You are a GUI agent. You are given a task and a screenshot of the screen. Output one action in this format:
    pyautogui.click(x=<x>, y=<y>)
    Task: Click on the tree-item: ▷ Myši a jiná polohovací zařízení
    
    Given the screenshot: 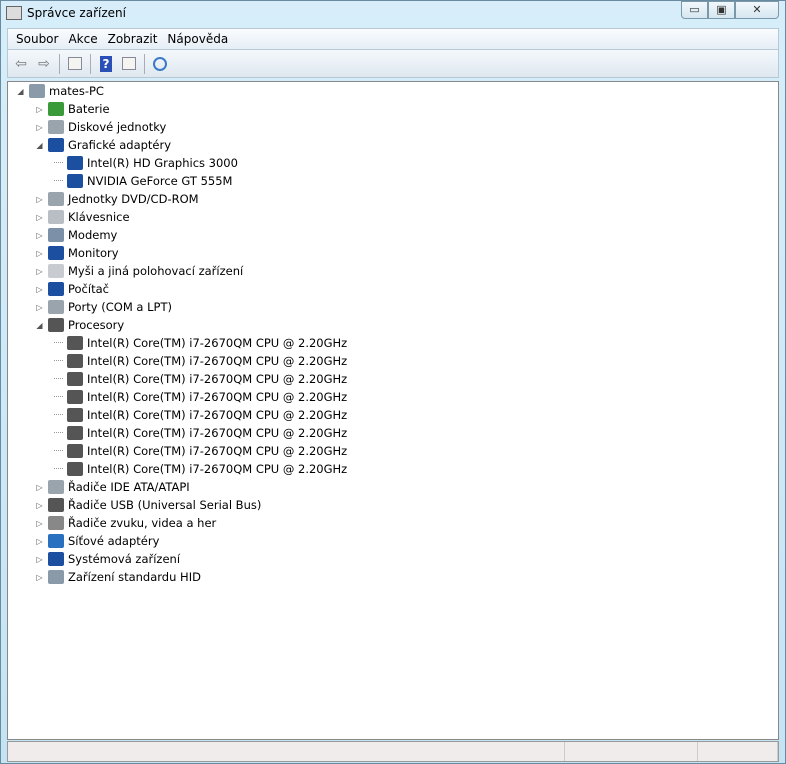 What is the action you would take?
    pyautogui.click(x=139, y=271)
    